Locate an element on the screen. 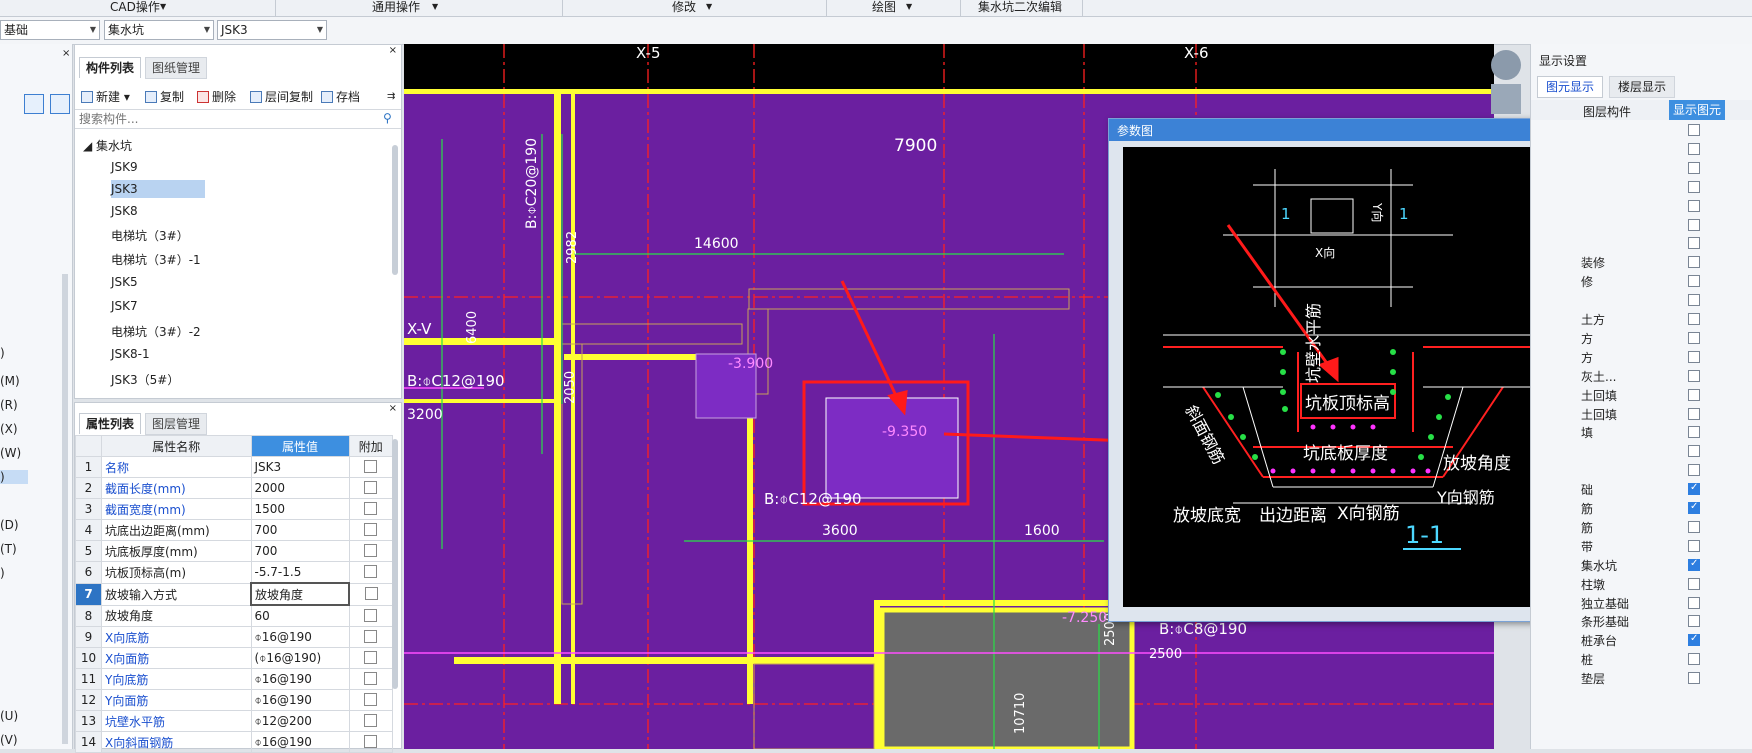 This screenshot has width=1752, height=753. layer-row: 条形基础 is located at coordinates (1641, 621).